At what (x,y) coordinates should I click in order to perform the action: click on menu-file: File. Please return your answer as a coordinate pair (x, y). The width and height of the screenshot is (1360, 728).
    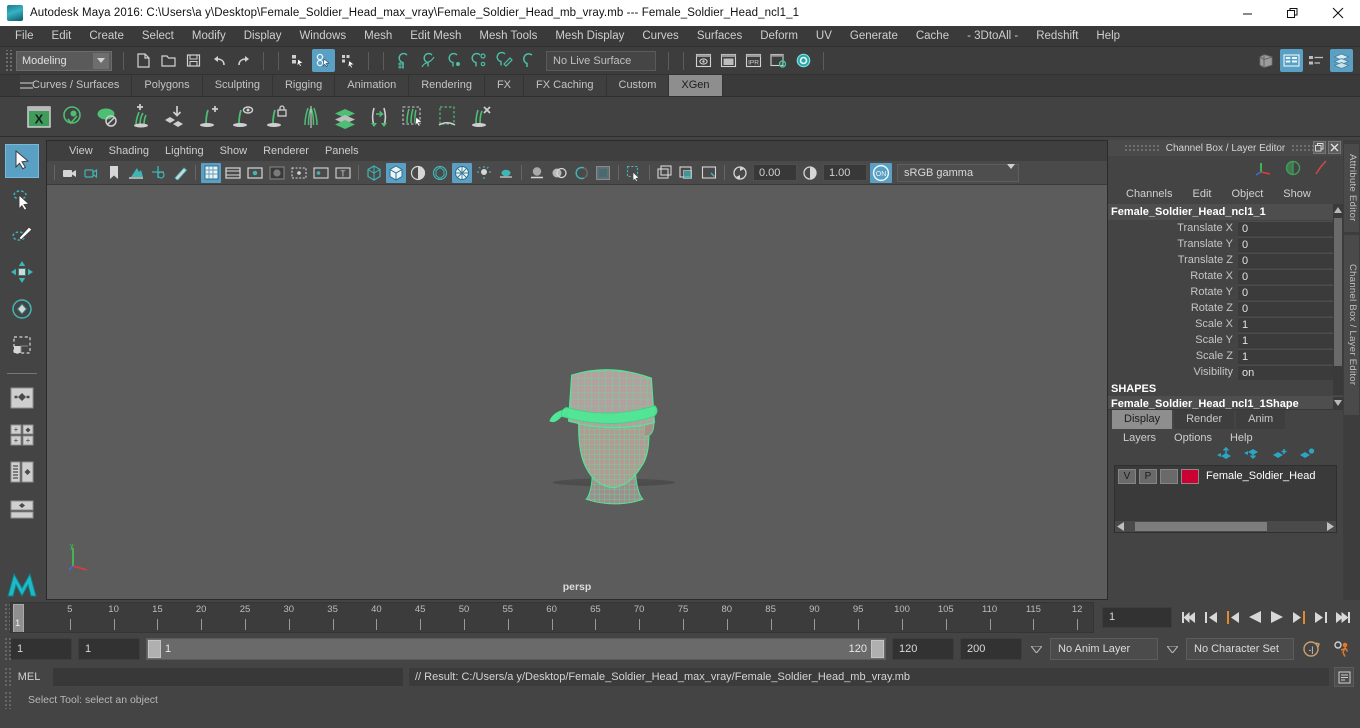
    Looking at the image, I should click on (24, 36).